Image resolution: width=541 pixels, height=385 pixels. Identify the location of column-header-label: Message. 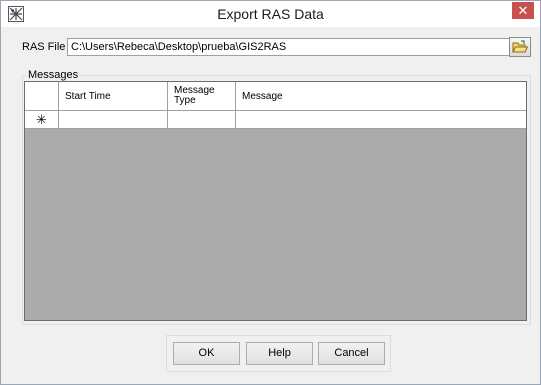
(262, 96).